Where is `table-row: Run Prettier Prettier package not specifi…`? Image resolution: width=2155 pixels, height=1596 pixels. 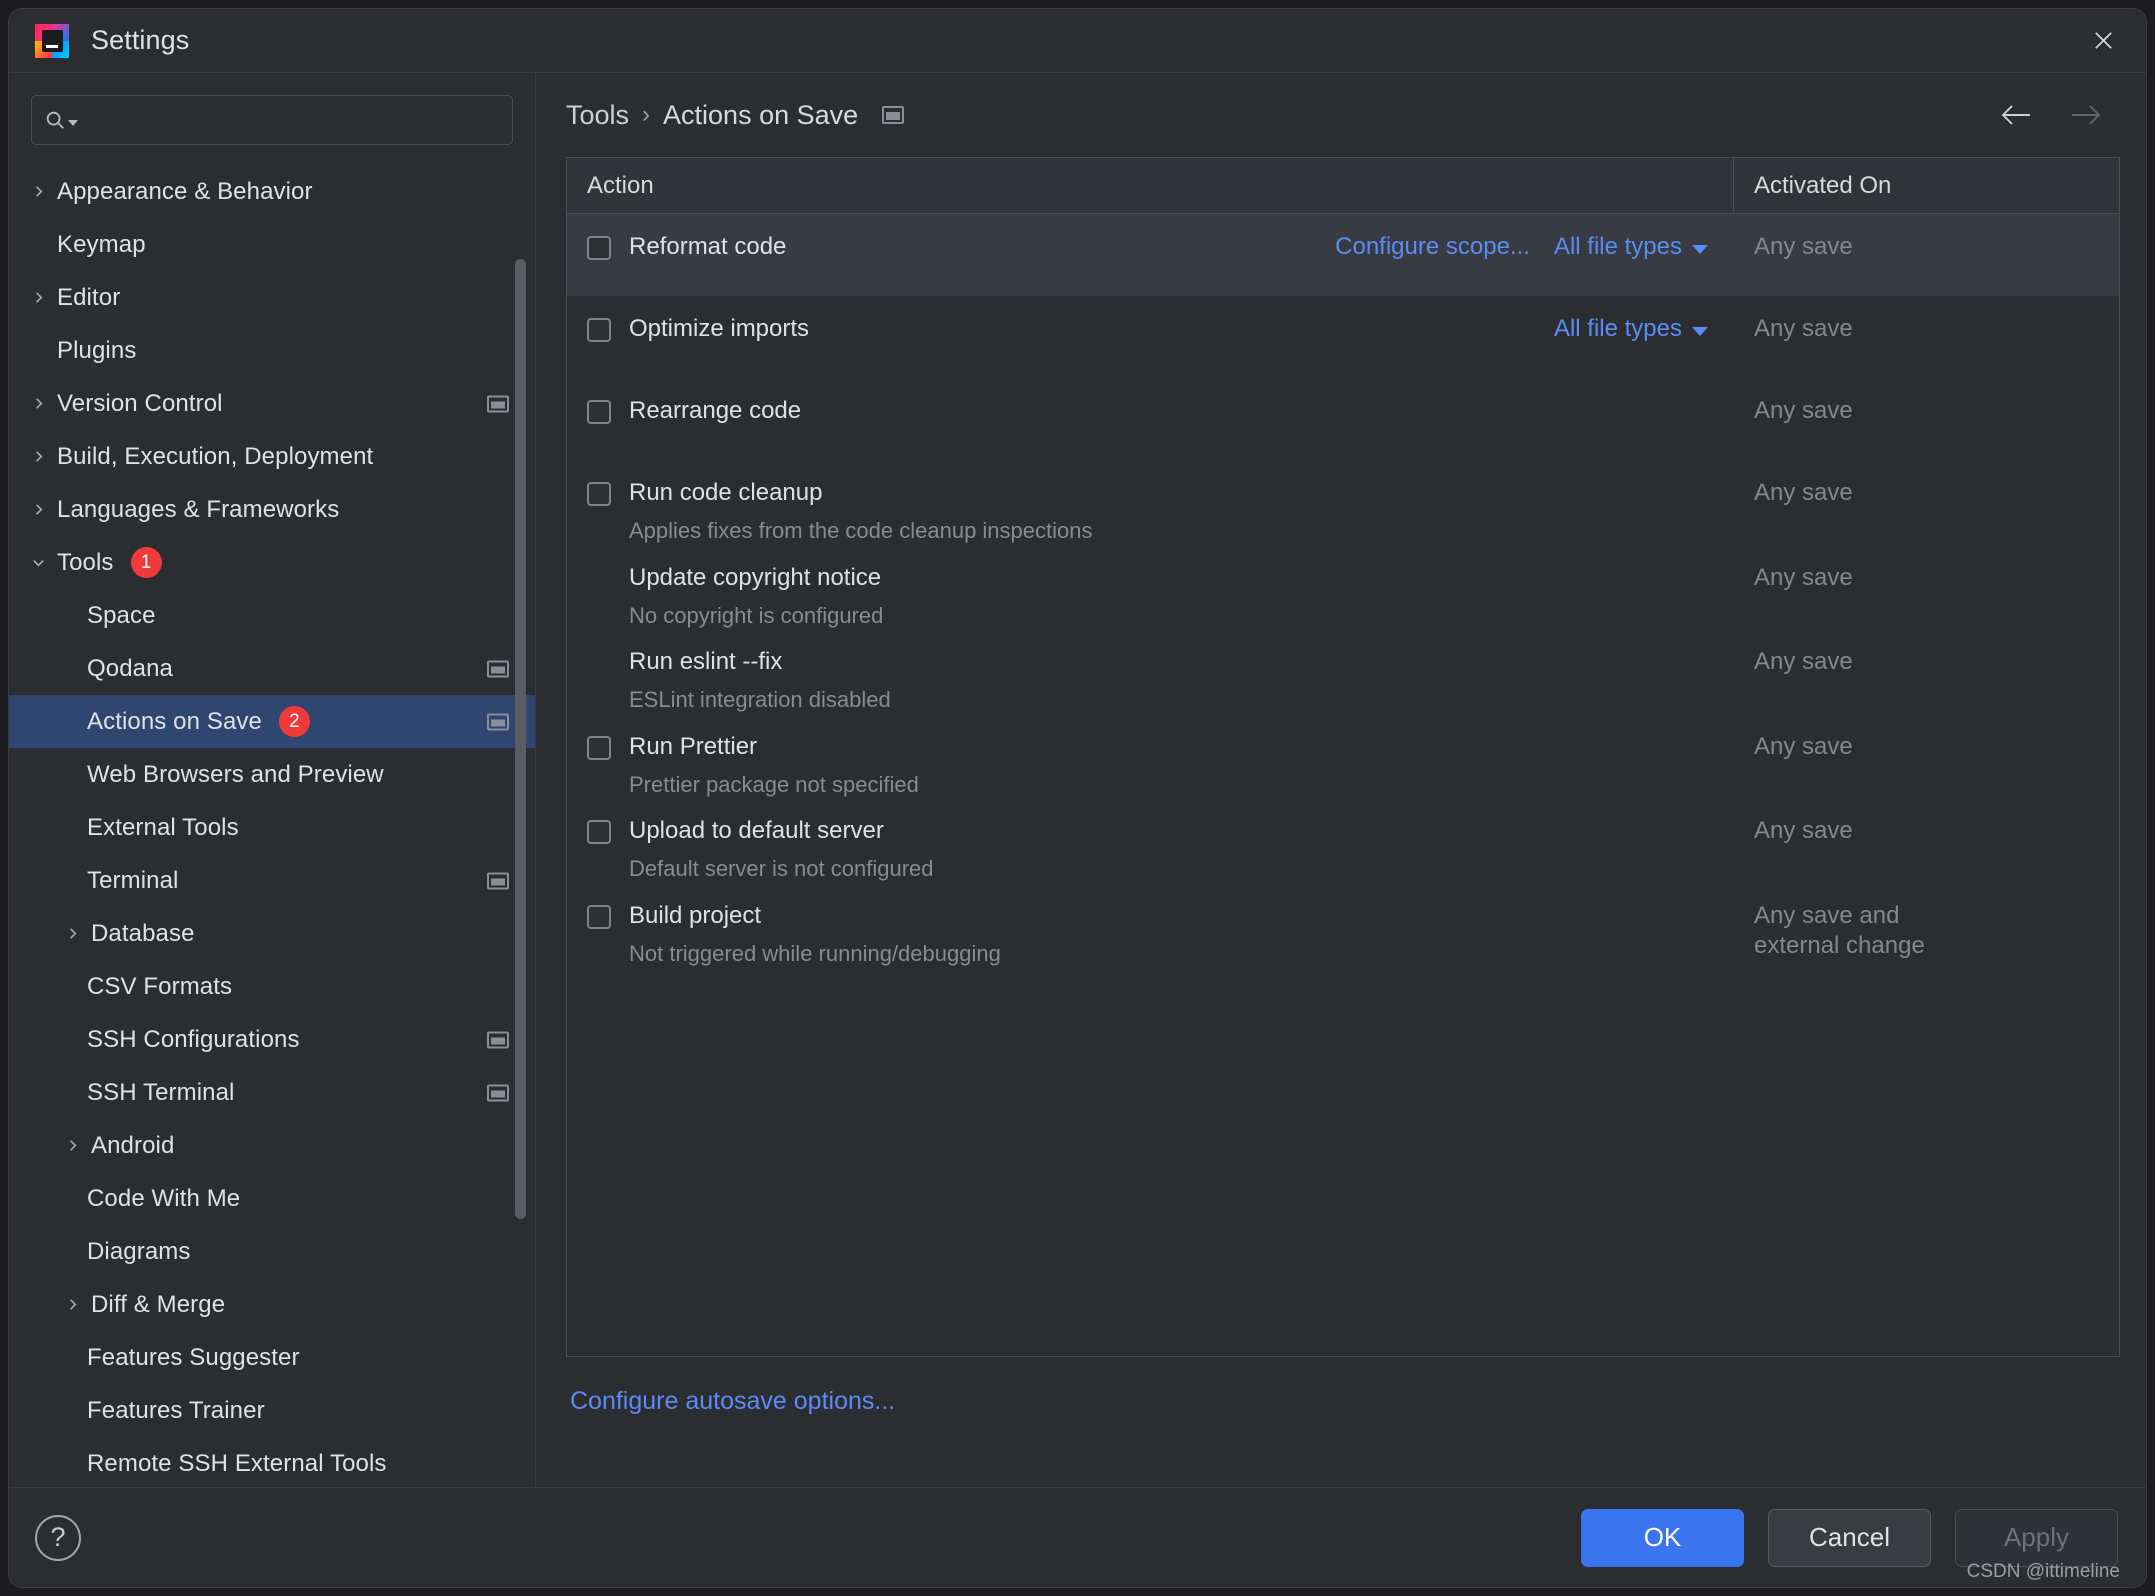 table-row: Run Prettier Prettier package not specifi… is located at coordinates (1343, 756).